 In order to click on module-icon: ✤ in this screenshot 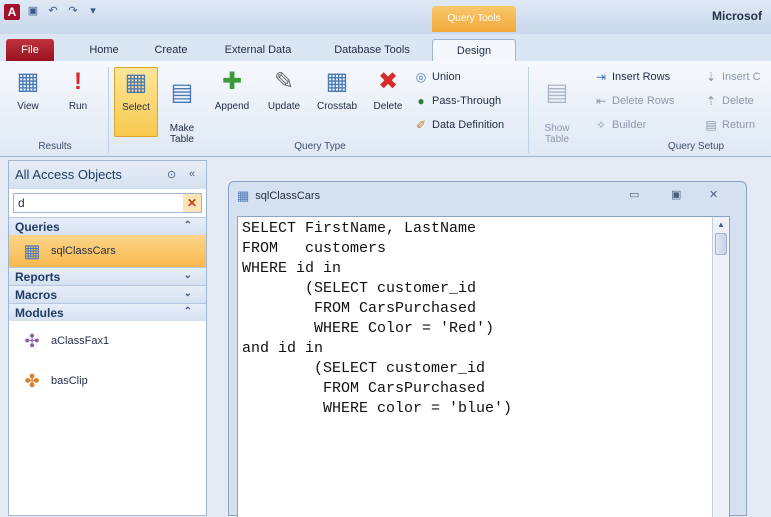, I will do `click(32, 381)`.